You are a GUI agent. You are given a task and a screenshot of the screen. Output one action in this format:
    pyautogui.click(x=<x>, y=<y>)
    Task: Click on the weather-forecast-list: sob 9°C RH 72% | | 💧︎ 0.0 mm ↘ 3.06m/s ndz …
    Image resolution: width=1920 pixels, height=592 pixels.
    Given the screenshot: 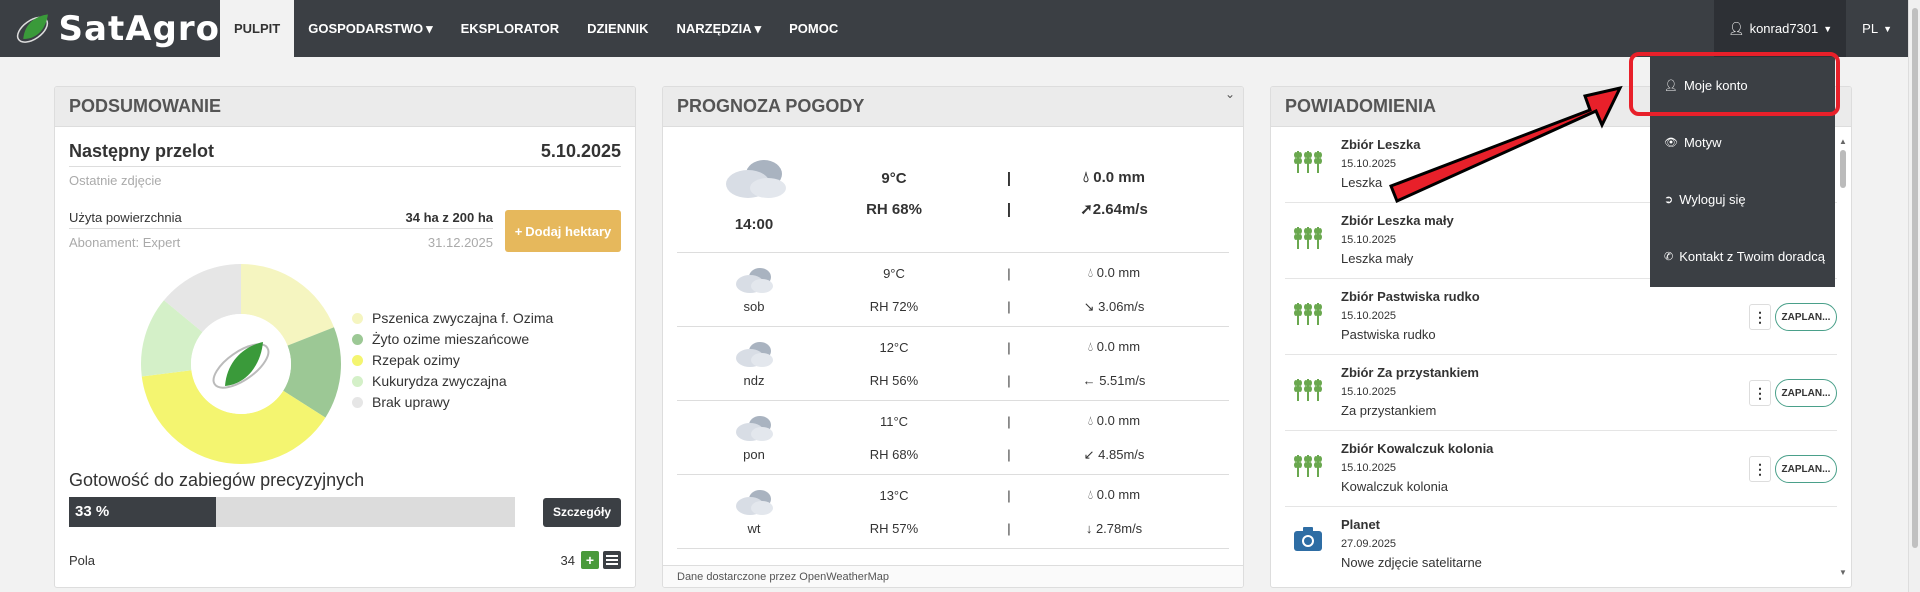 What is the action you would take?
    pyautogui.click(x=953, y=401)
    